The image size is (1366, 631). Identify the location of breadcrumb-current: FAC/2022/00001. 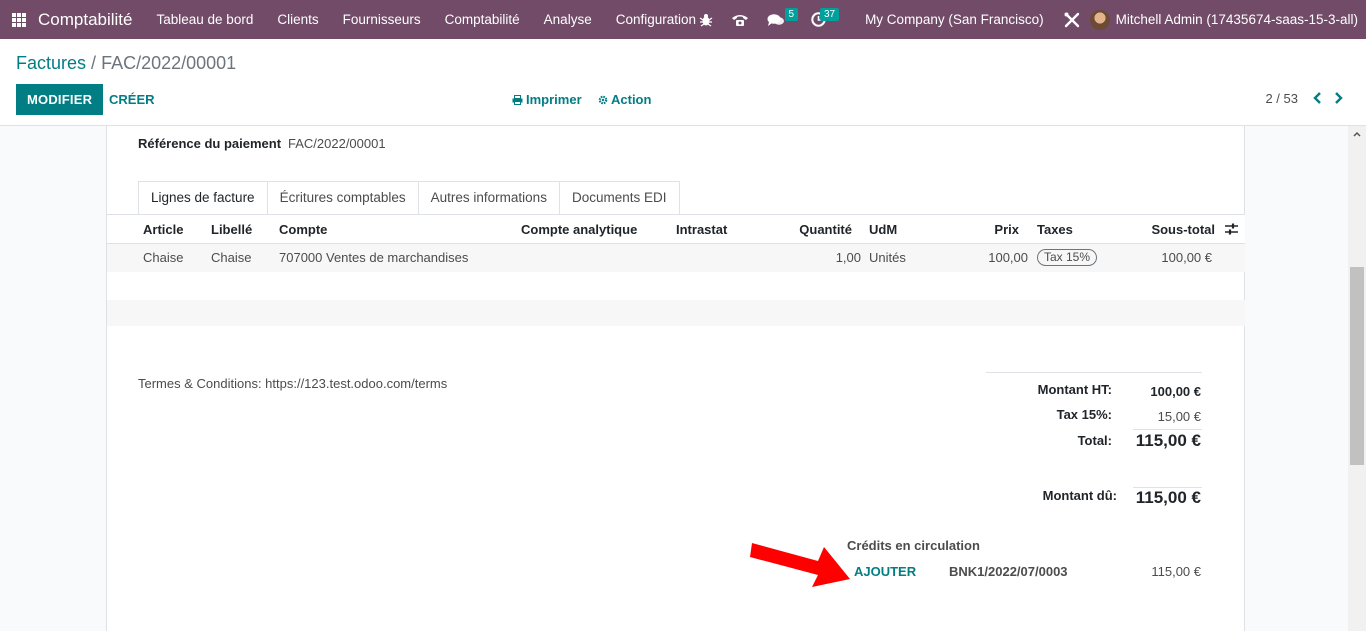
(169, 63).